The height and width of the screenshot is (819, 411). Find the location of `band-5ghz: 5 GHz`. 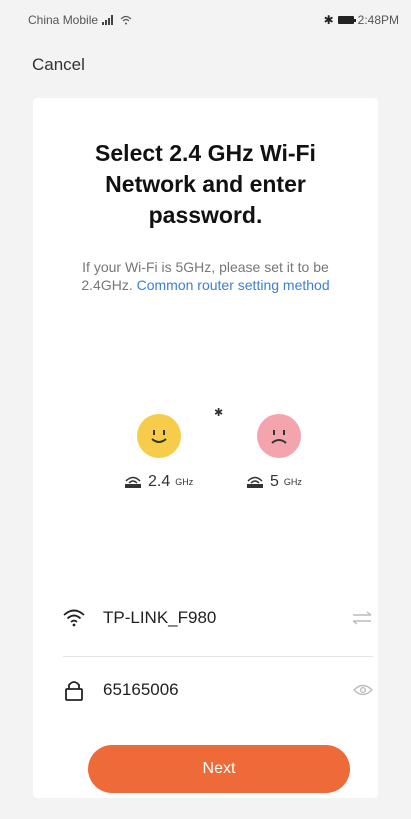

band-5ghz: 5 GHz is located at coordinates (273, 482).